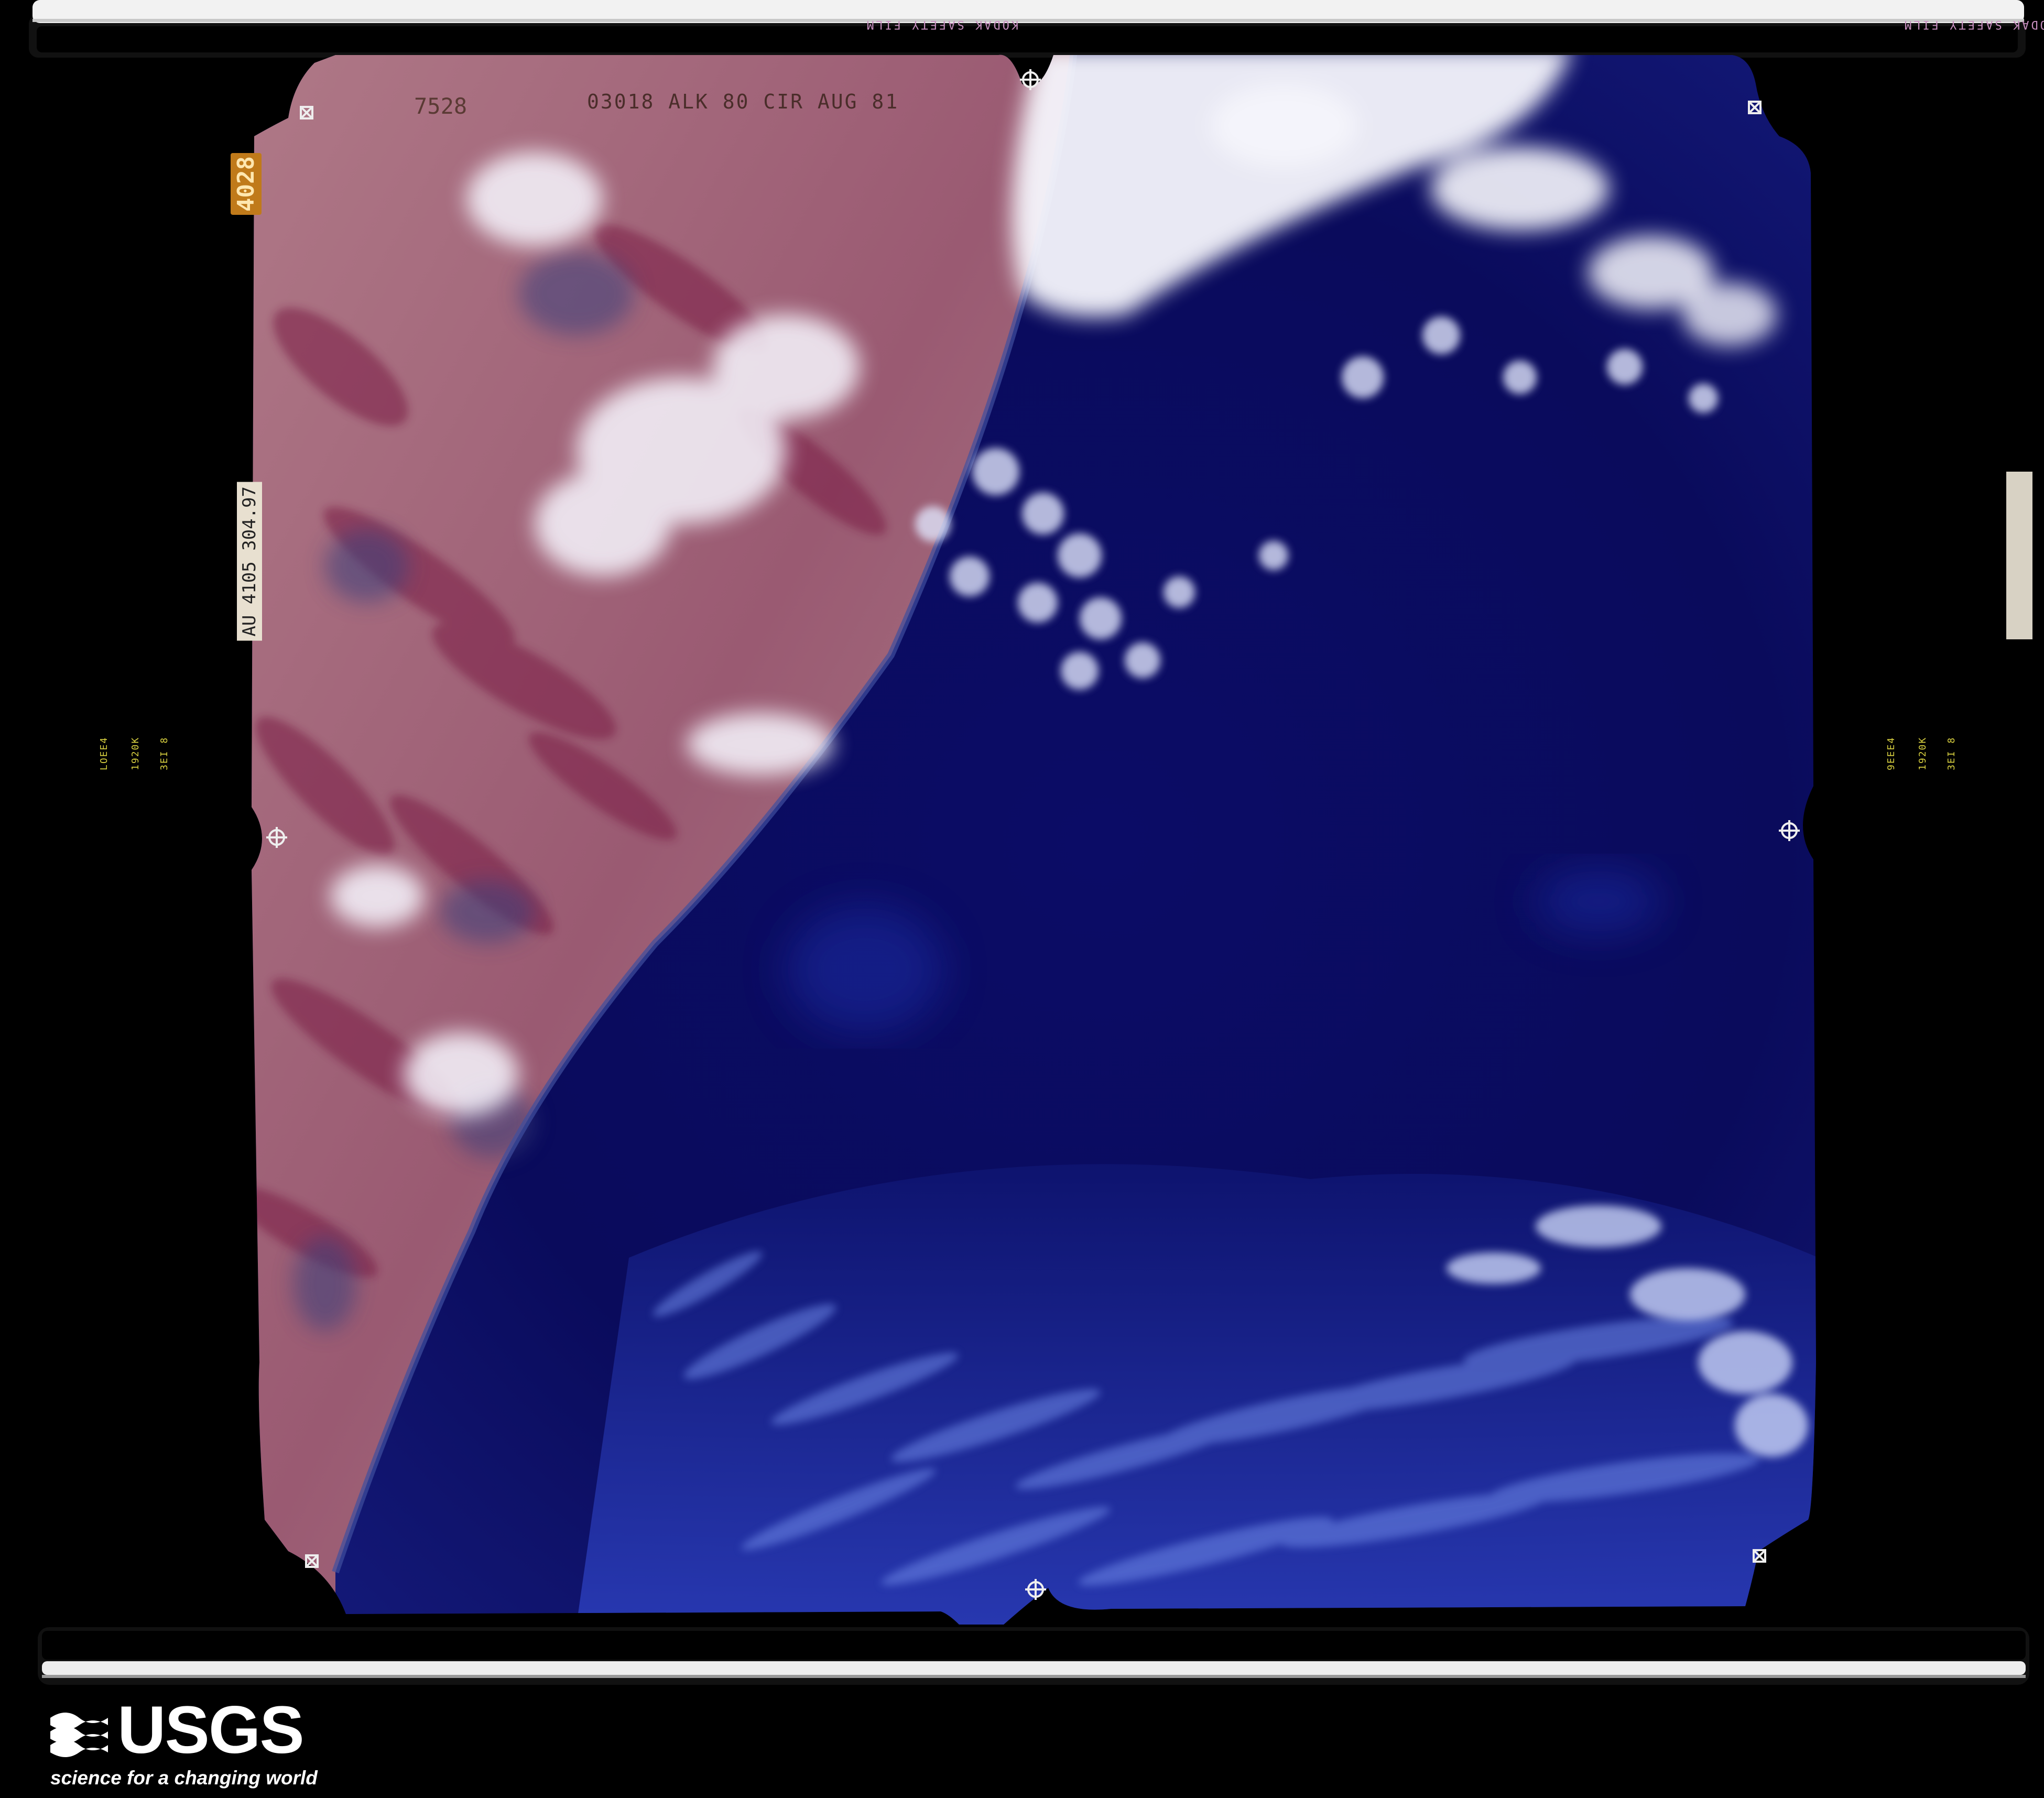 The image size is (2044, 1798). What do you see at coordinates (440, 106) in the screenshot?
I see `frame-number: 7528` at bounding box center [440, 106].